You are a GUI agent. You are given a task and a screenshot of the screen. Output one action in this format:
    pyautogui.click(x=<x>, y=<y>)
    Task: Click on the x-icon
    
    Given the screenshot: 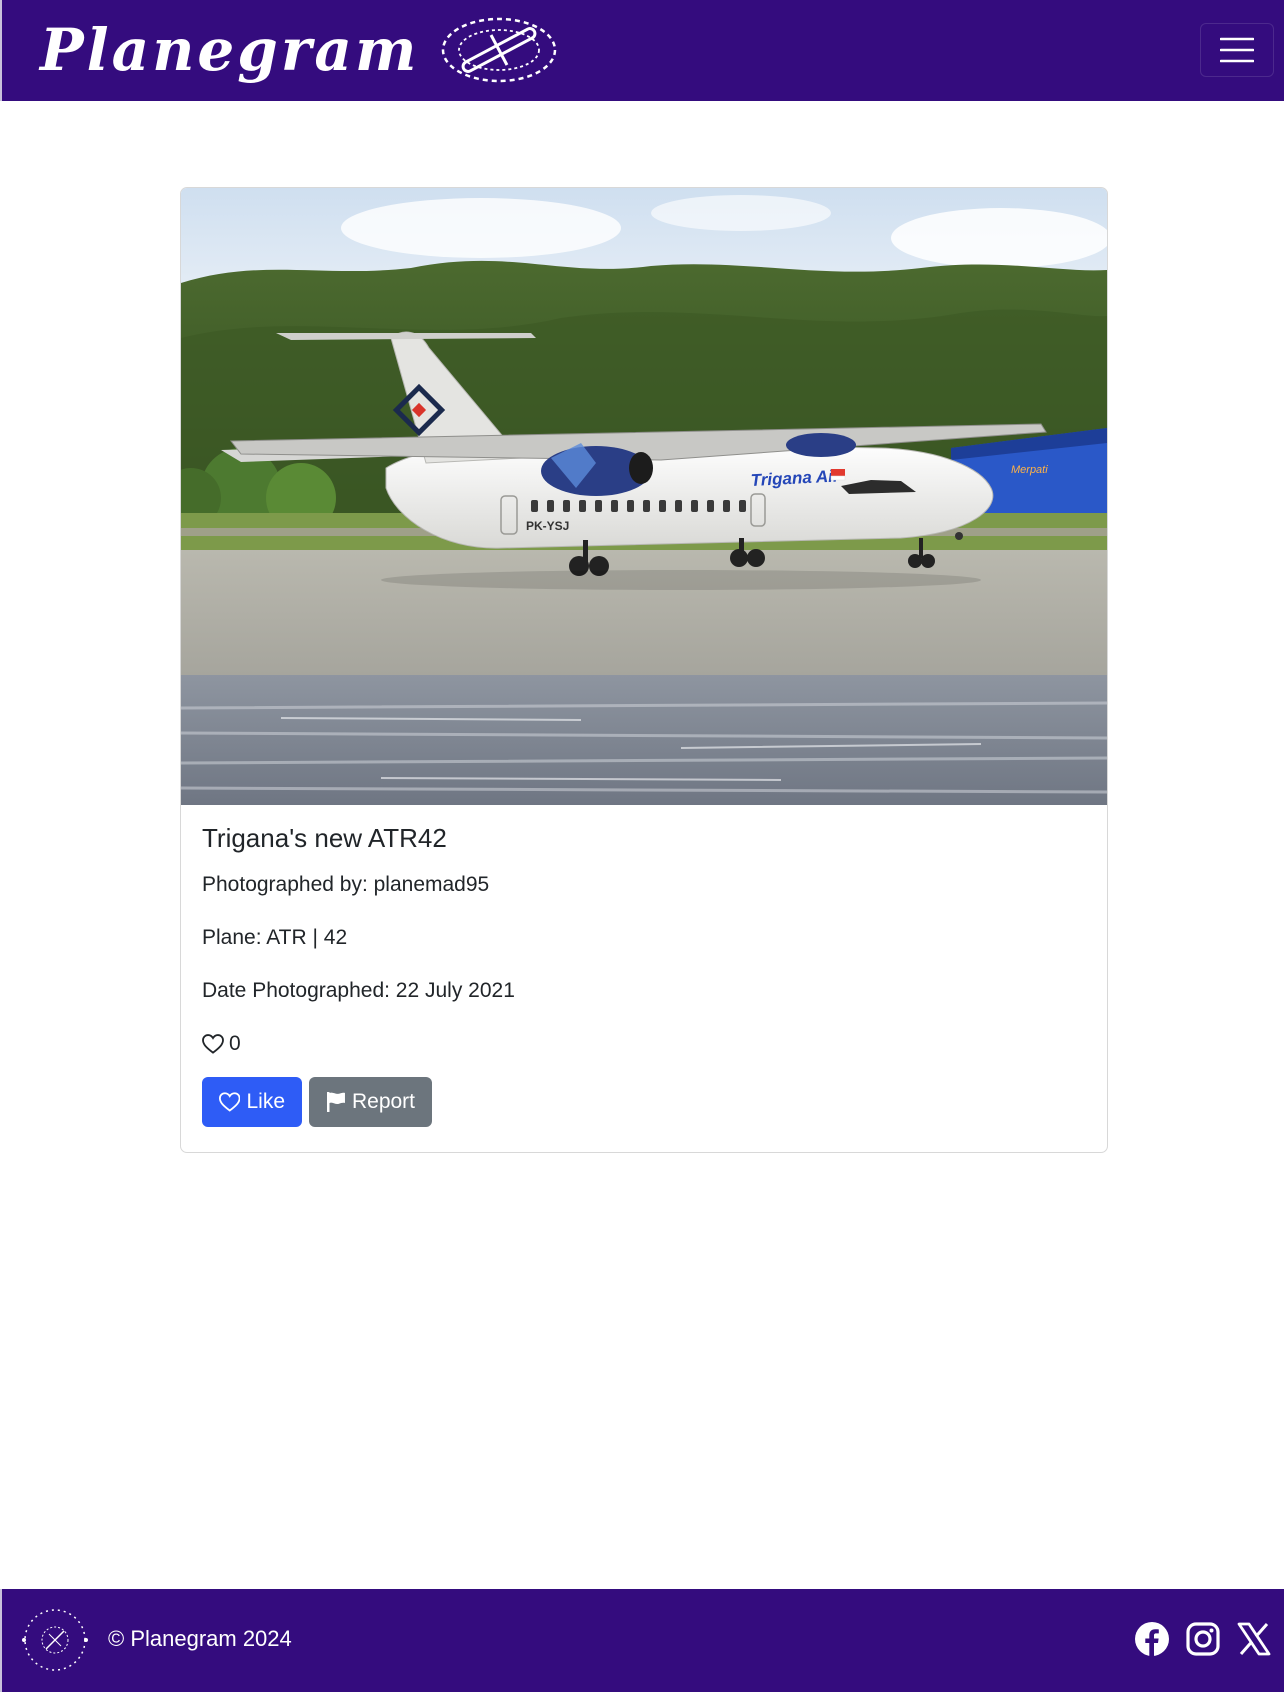 What is the action you would take?
    pyautogui.click(x=1254, y=1639)
    